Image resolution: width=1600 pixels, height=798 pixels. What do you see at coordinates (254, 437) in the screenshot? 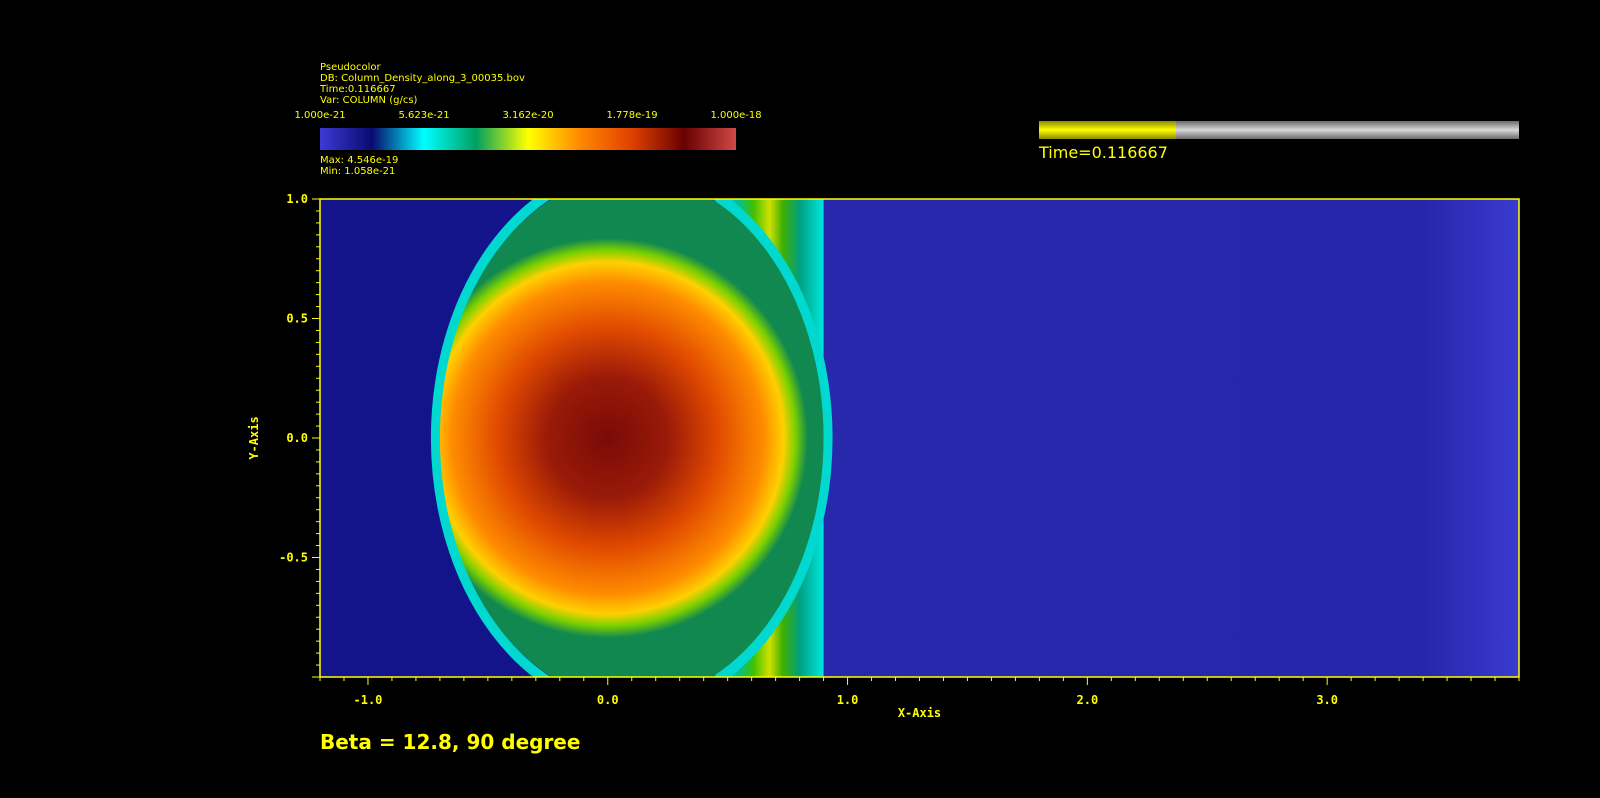
I see `y-axis-label: Y-Axis` at bounding box center [254, 437].